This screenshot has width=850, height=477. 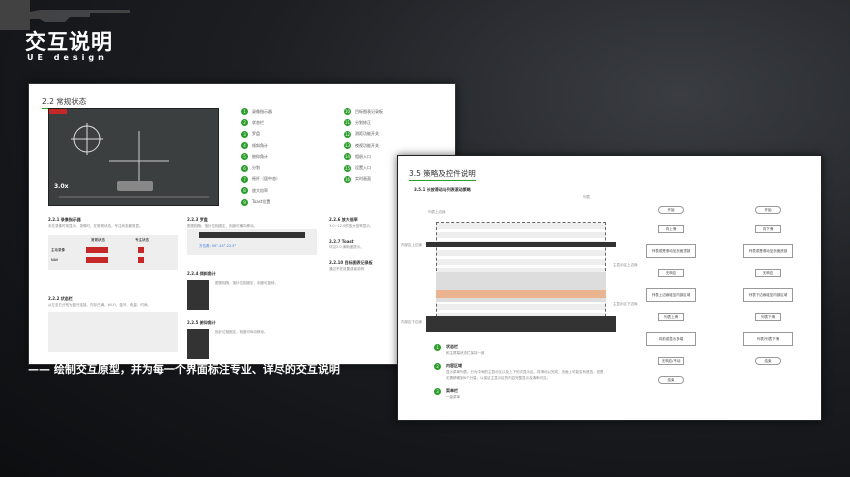 What do you see at coordinates (244, 146) in the screenshot?
I see `legend-number: 4` at bounding box center [244, 146].